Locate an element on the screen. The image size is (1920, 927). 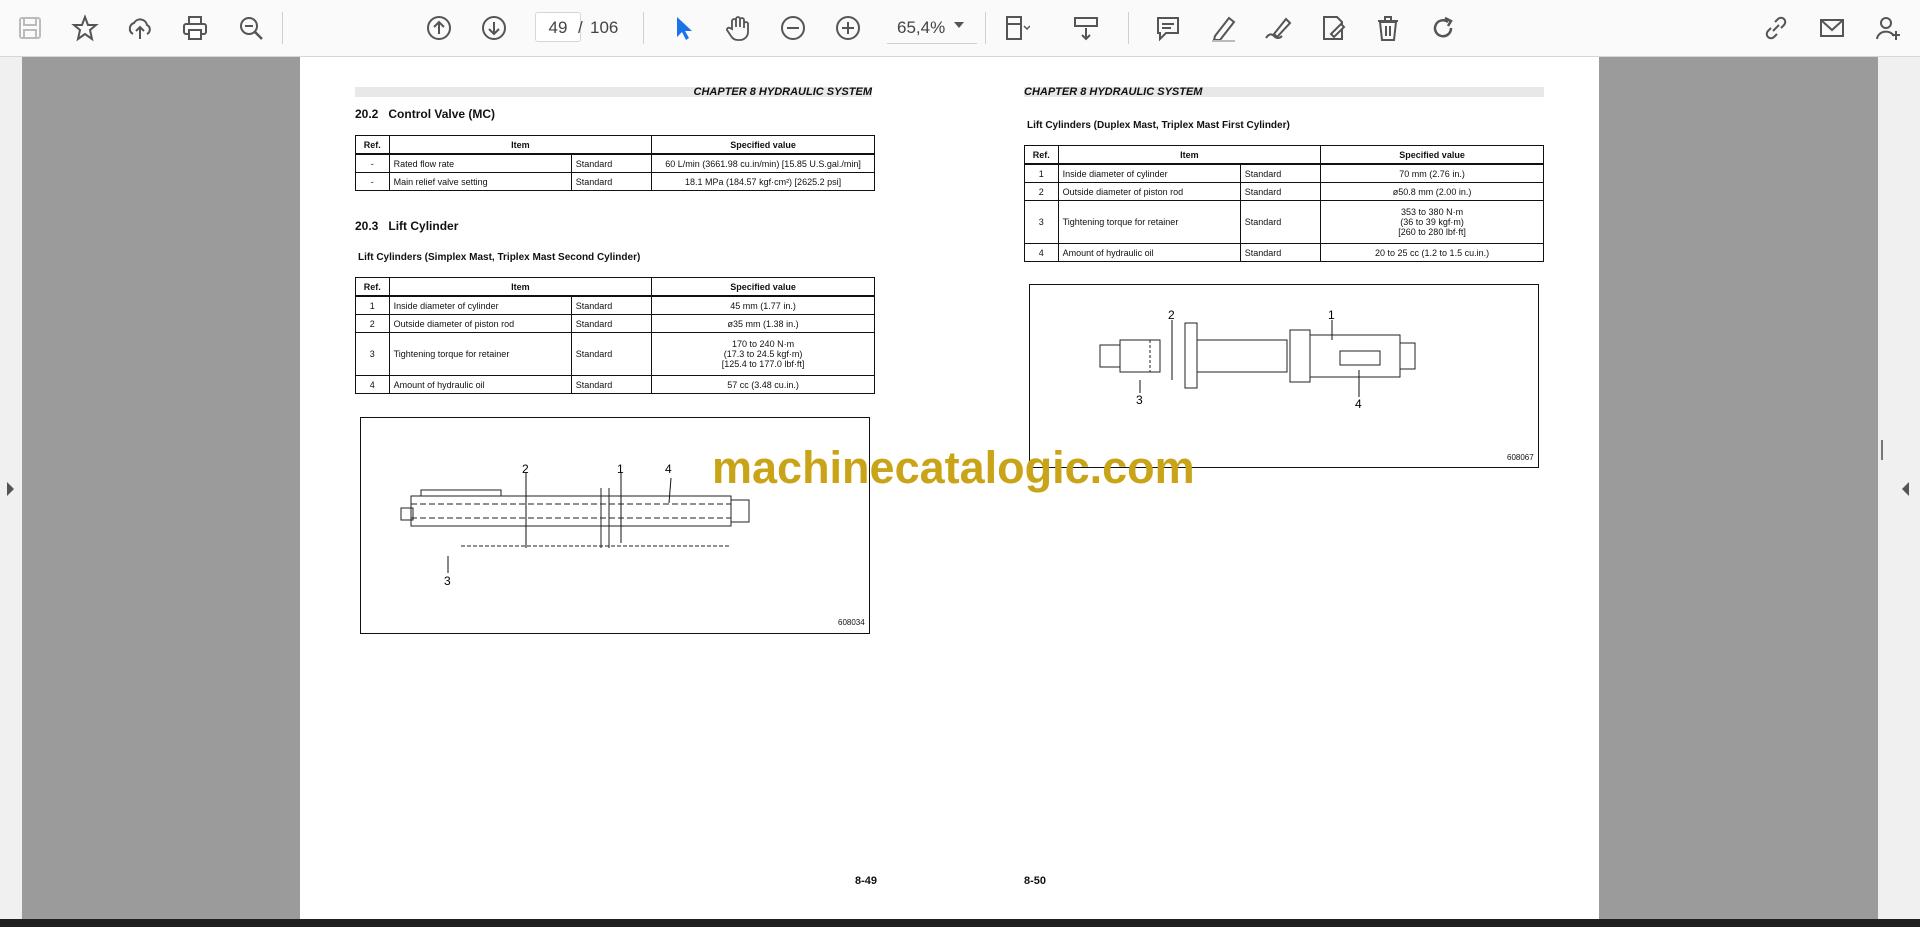
zoom-search-icon is located at coordinates (251, 28).